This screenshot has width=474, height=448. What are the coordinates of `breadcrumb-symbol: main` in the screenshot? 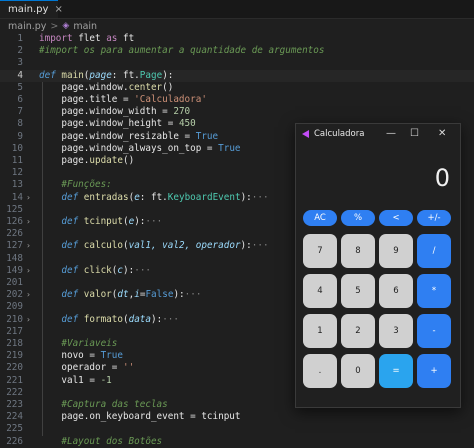 It's located at (85, 26).